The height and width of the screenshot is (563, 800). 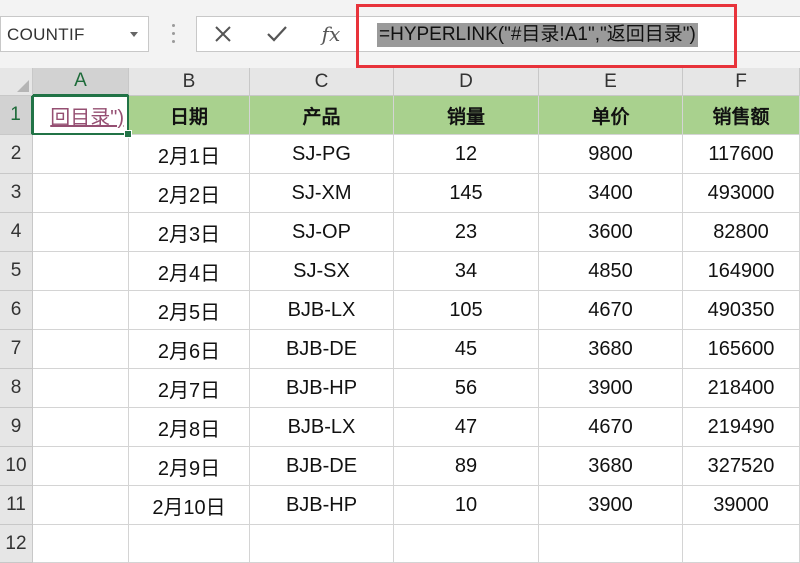 I want to click on enter-button, so click(x=277, y=34).